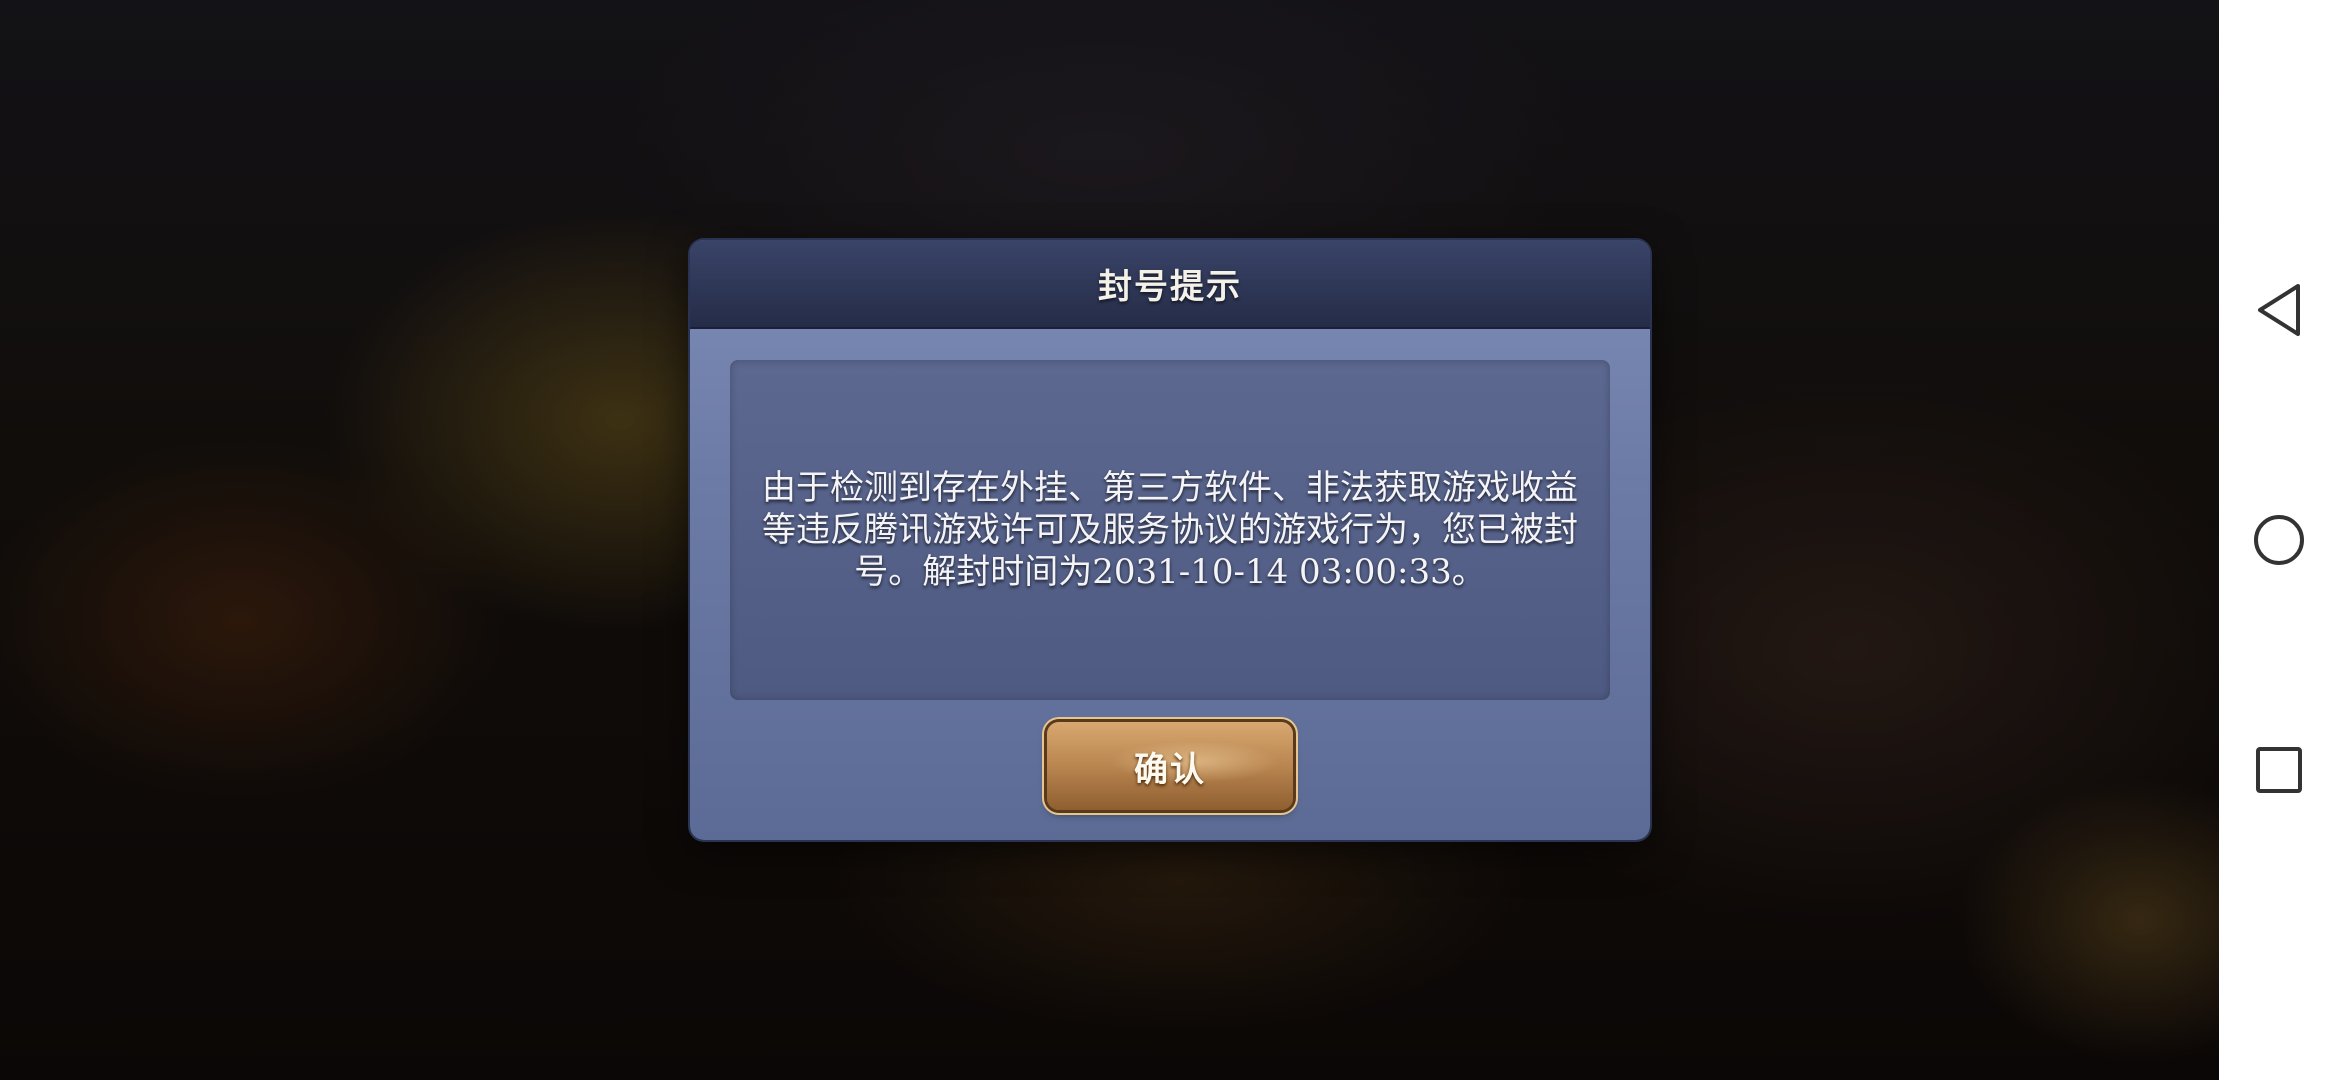 The height and width of the screenshot is (1080, 2340). I want to click on dialog-title: 封号提示, so click(1170, 287).